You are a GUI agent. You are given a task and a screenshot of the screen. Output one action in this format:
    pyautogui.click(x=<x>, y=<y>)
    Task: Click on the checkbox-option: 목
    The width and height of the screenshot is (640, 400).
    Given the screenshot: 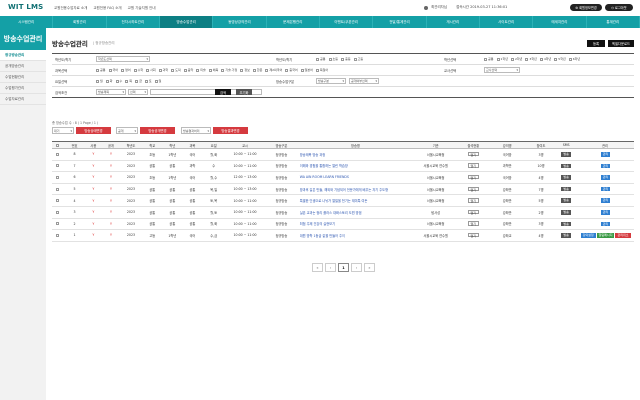 What is the action you would take?
    pyautogui.click(x=128, y=81)
    